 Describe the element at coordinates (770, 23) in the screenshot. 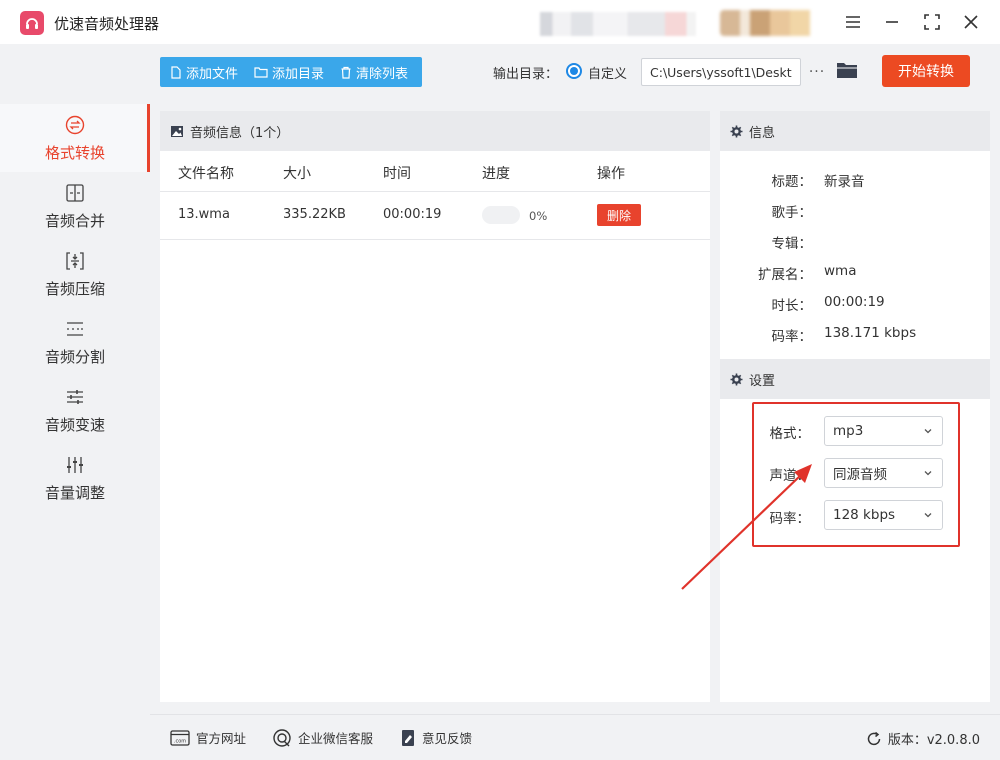

I see `blurred-avatar` at that location.